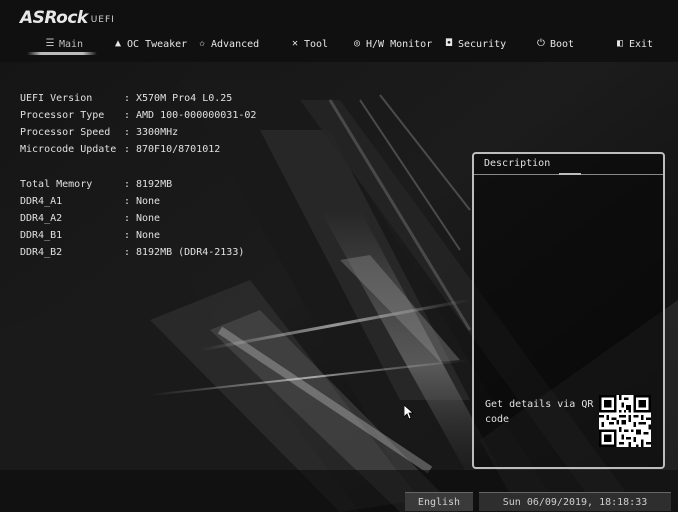 Image resolution: width=678 pixels, height=512 pixels. I want to click on tab-hw-monitor: ◎ H/W Monitor, so click(392, 44).